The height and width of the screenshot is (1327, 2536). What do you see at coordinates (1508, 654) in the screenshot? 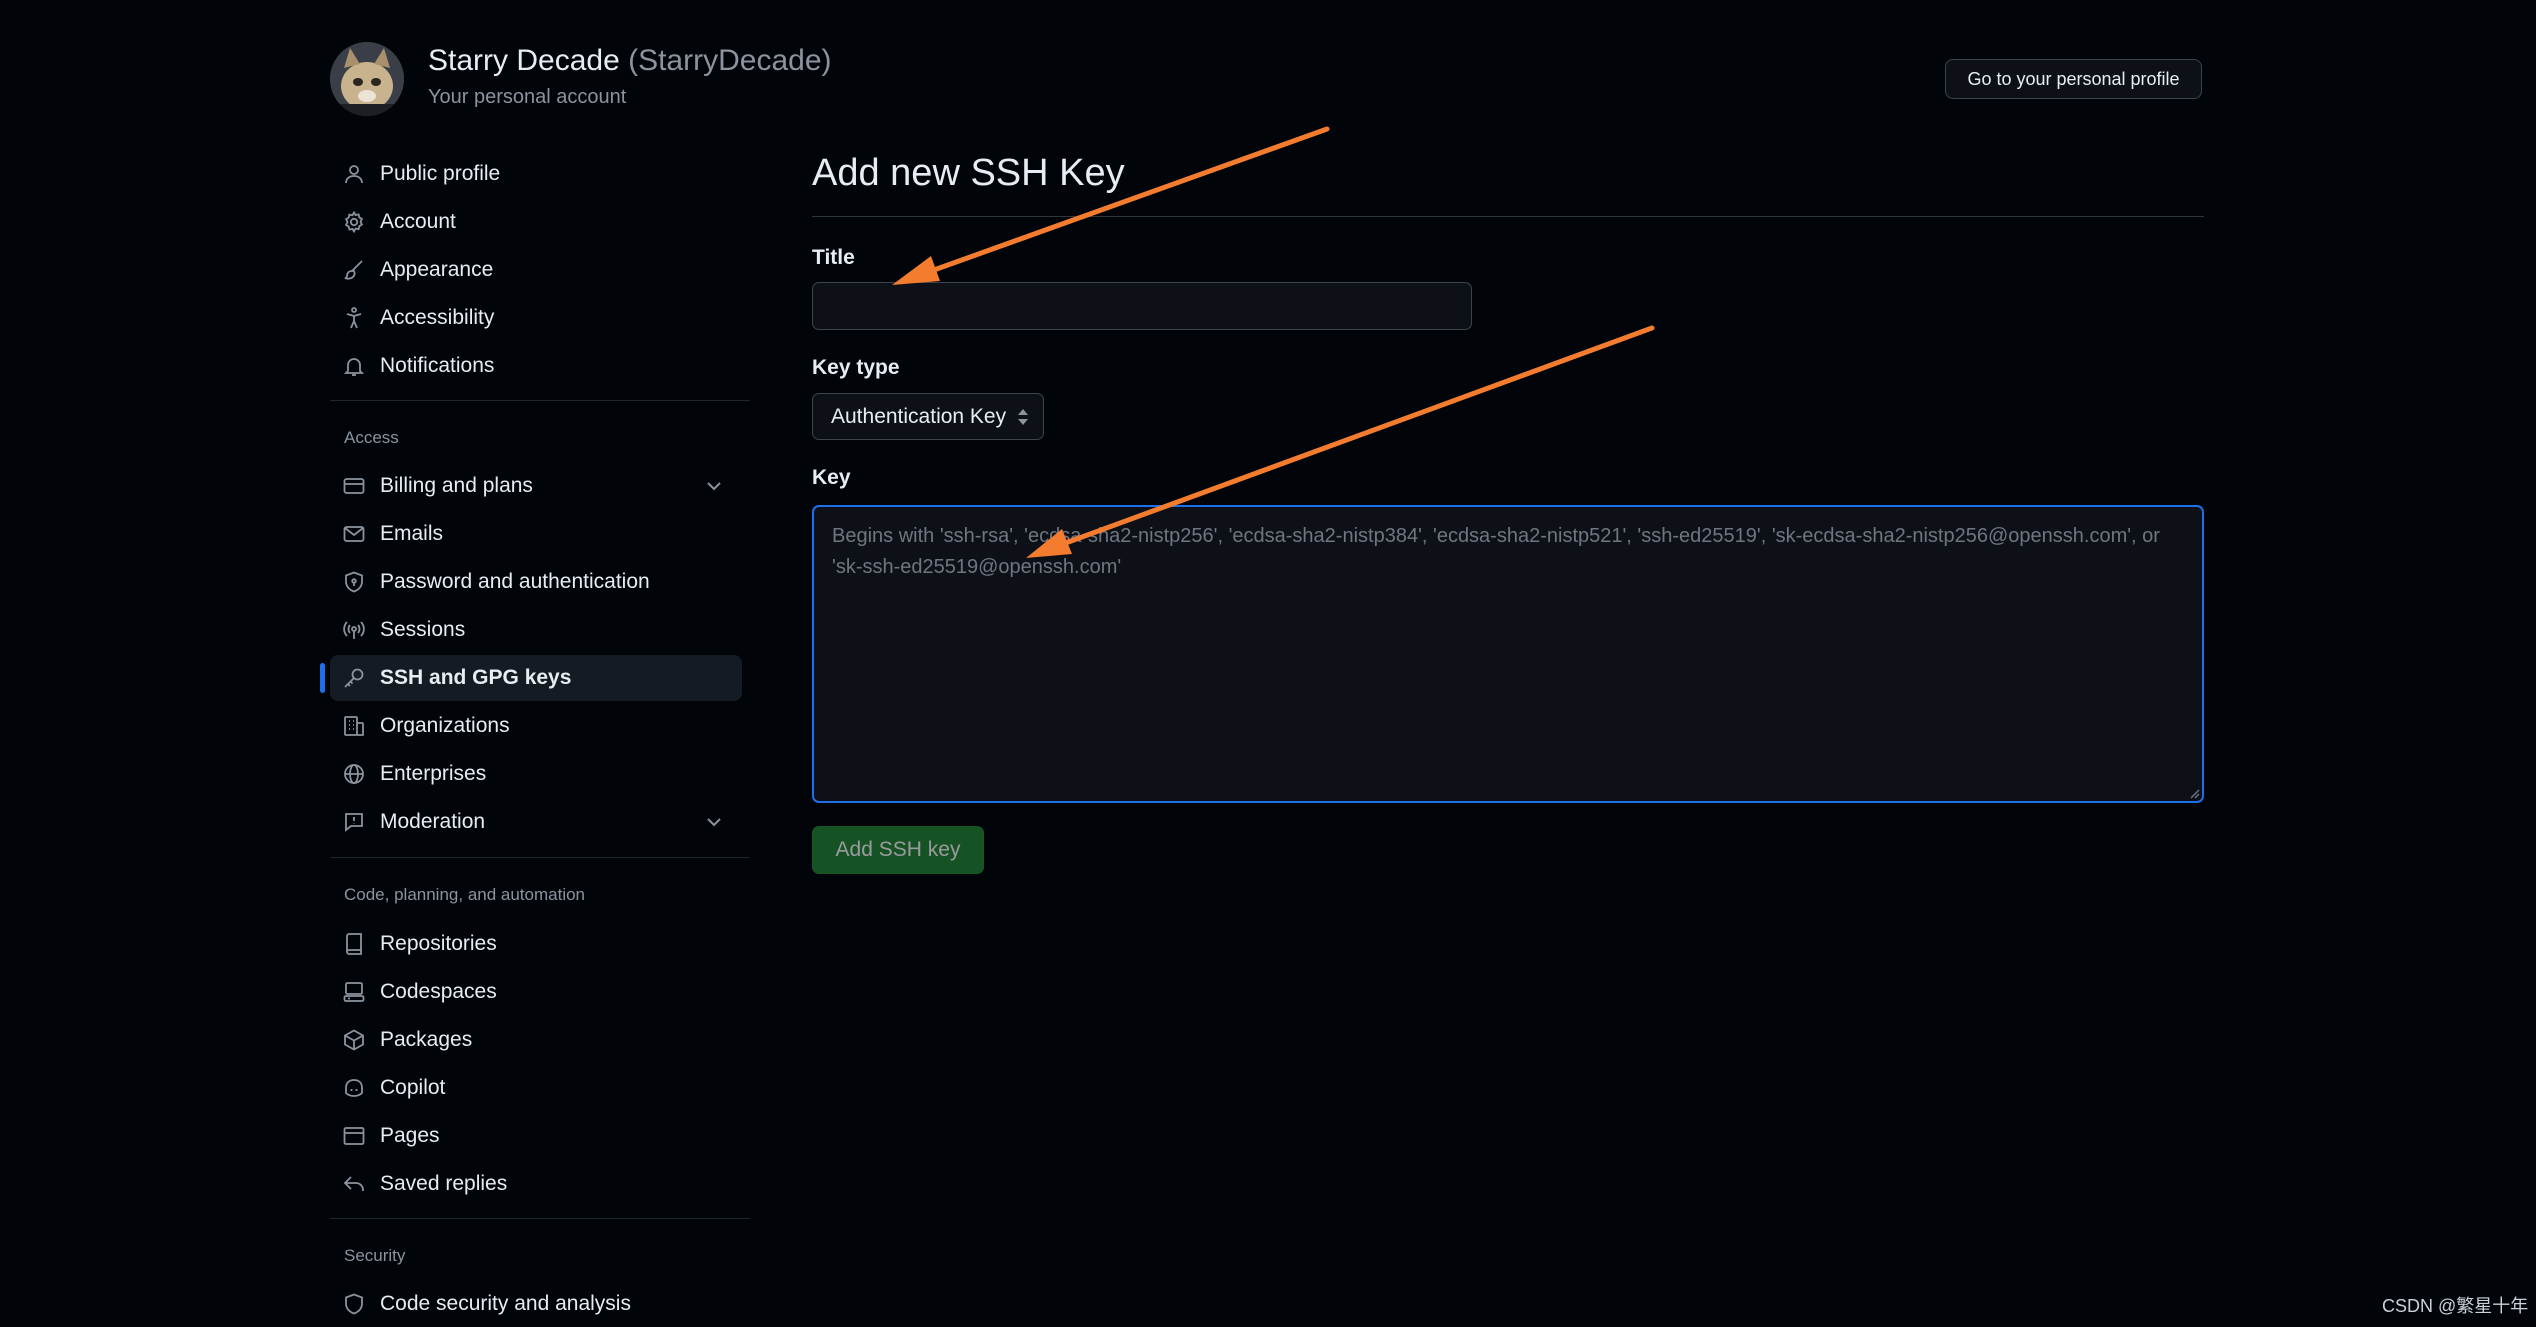
I see `key-textarea` at bounding box center [1508, 654].